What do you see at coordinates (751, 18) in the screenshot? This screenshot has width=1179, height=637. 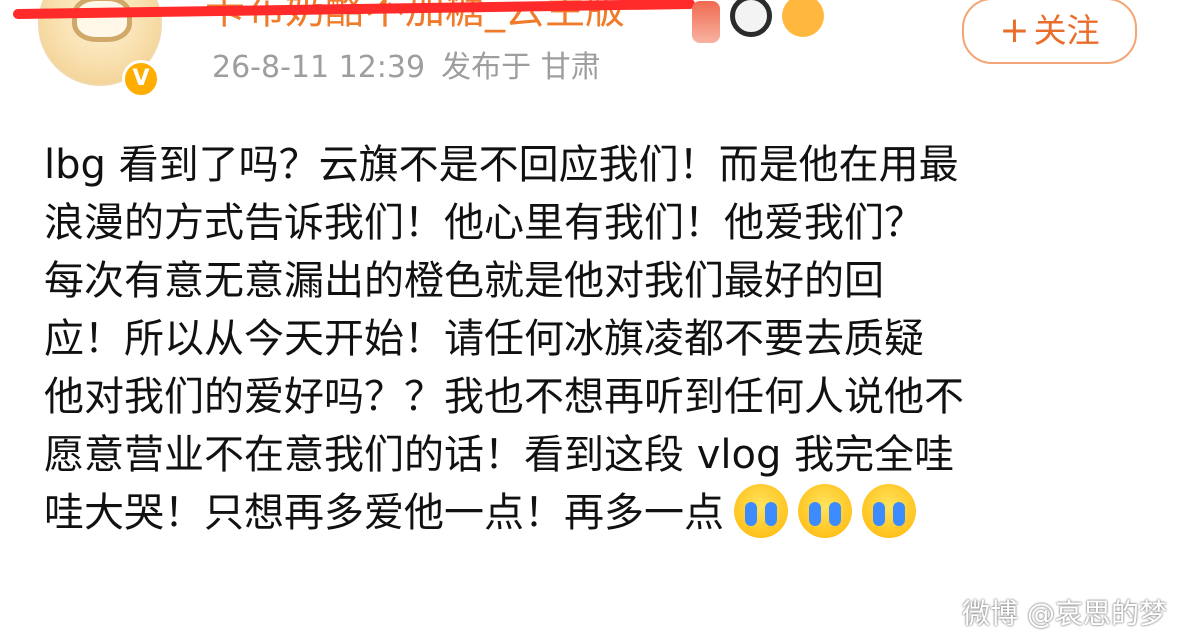 I see `panda-badge-icon` at bounding box center [751, 18].